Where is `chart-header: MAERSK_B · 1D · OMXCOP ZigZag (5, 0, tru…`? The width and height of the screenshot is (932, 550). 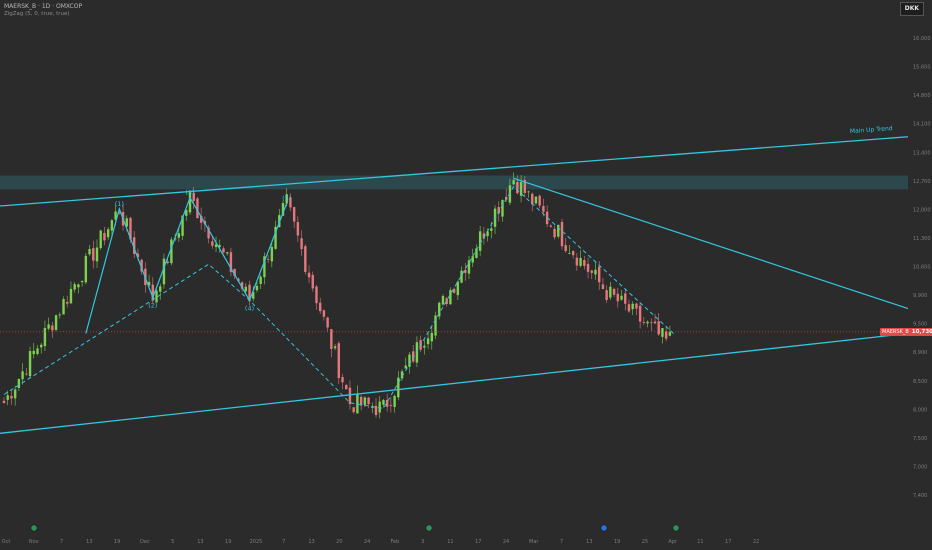 chart-header: MAERSK_B · 1D · OMXCOP ZigZag (5, 0, tru… is located at coordinates (43, 10).